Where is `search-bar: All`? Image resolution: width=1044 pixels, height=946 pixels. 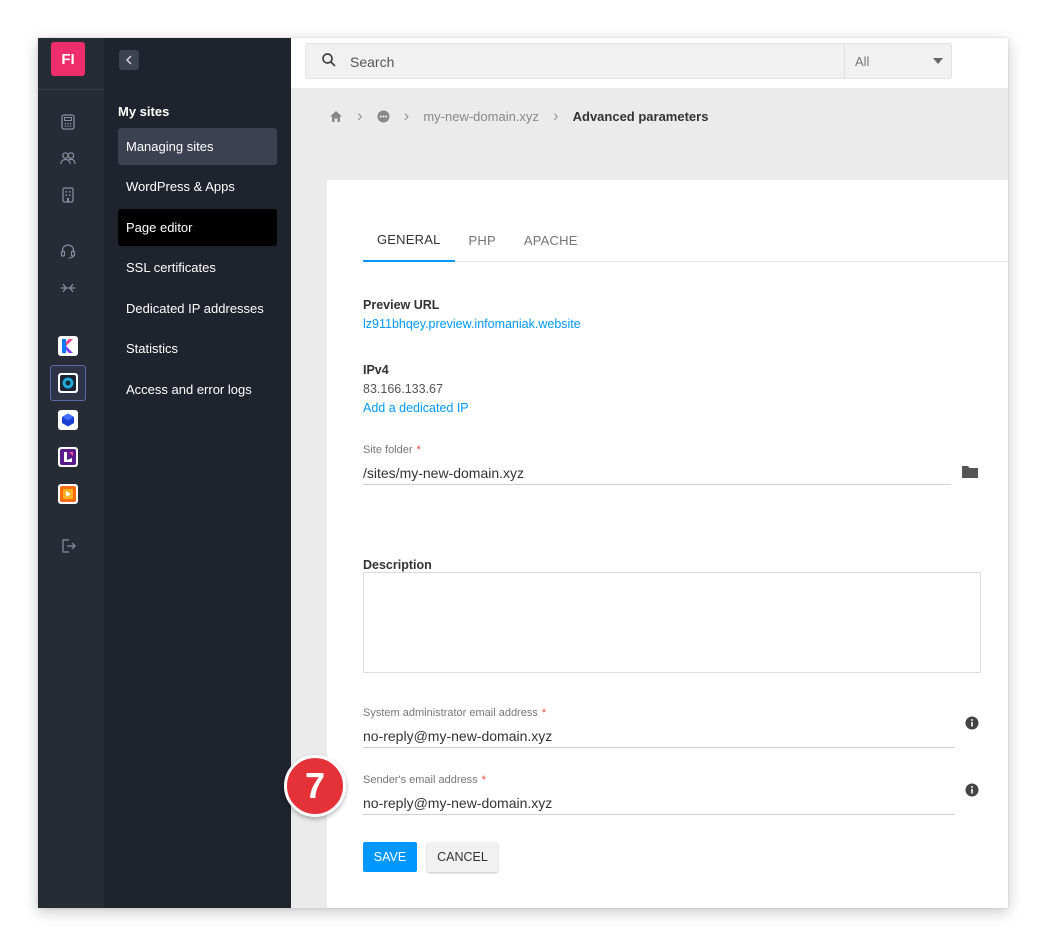
search-bar: All is located at coordinates (628, 61).